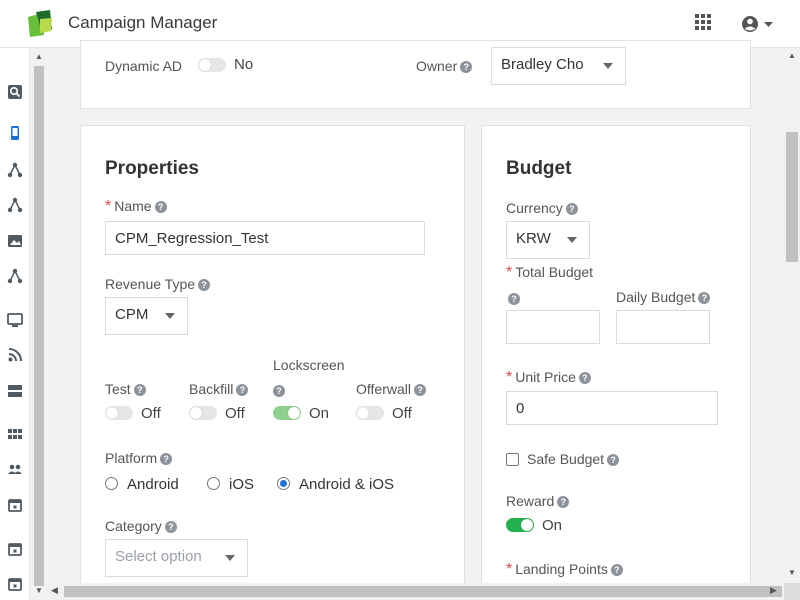 This screenshot has width=800, height=600. I want to click on revenue-type-label: Revenue Type?, so click(158, 284).